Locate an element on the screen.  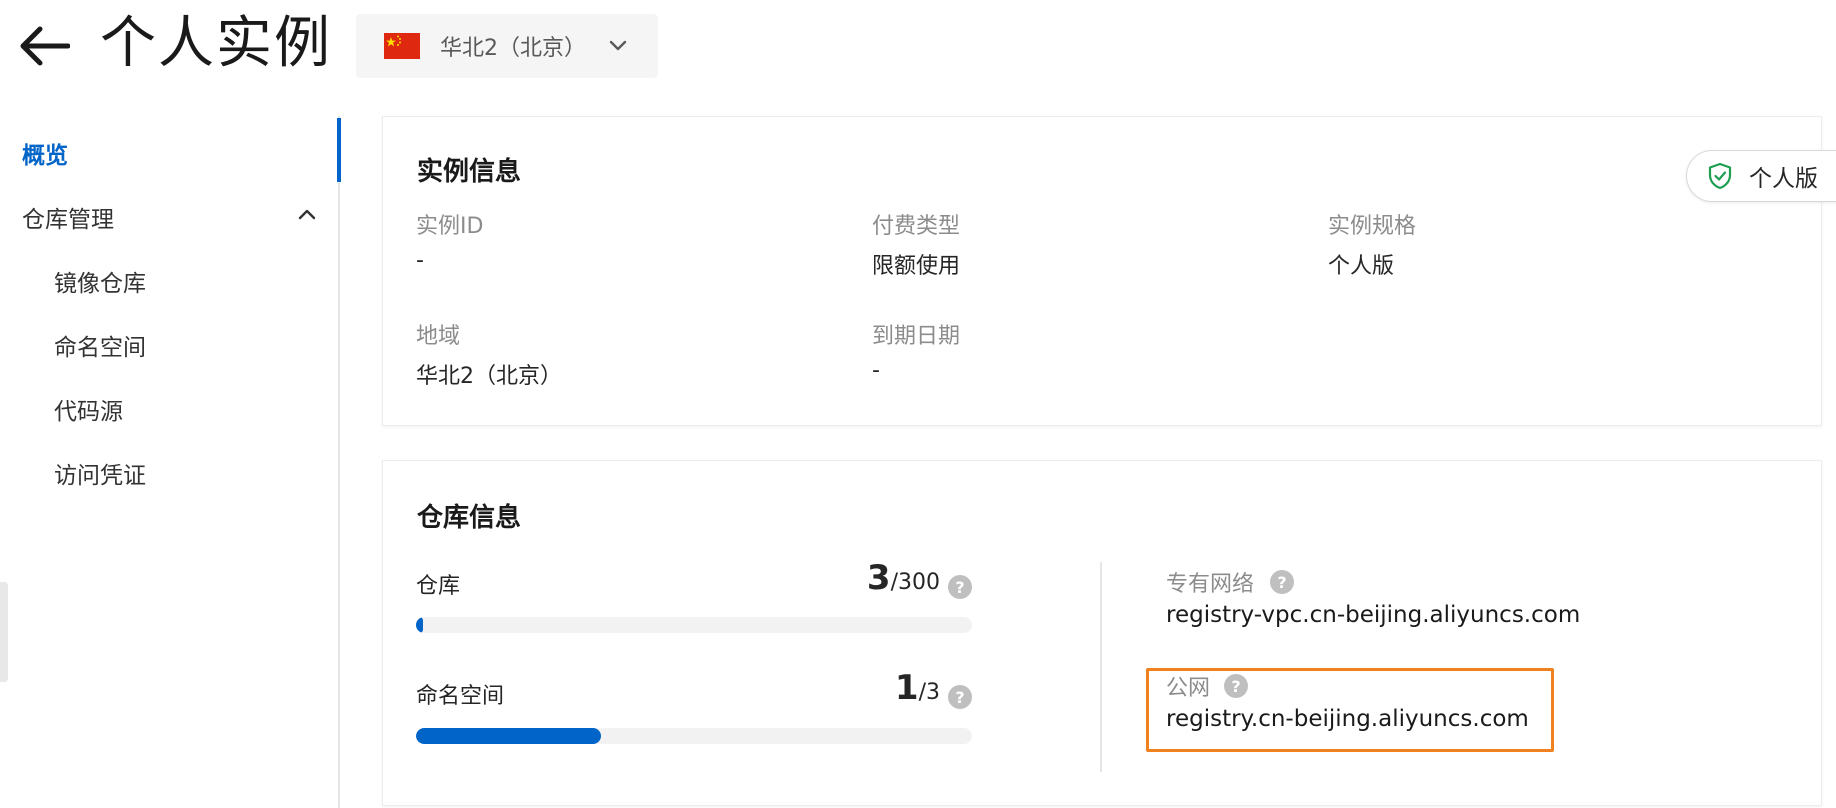
public-endpoint-label: 公网 is located at coordinates (1188, 688).